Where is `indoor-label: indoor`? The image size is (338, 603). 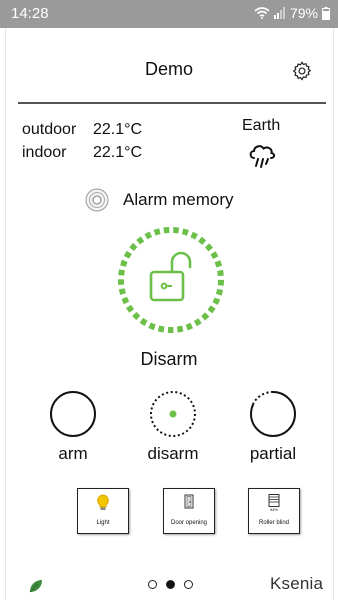
indoor-label: indoor is located at coordinates (44, 152).